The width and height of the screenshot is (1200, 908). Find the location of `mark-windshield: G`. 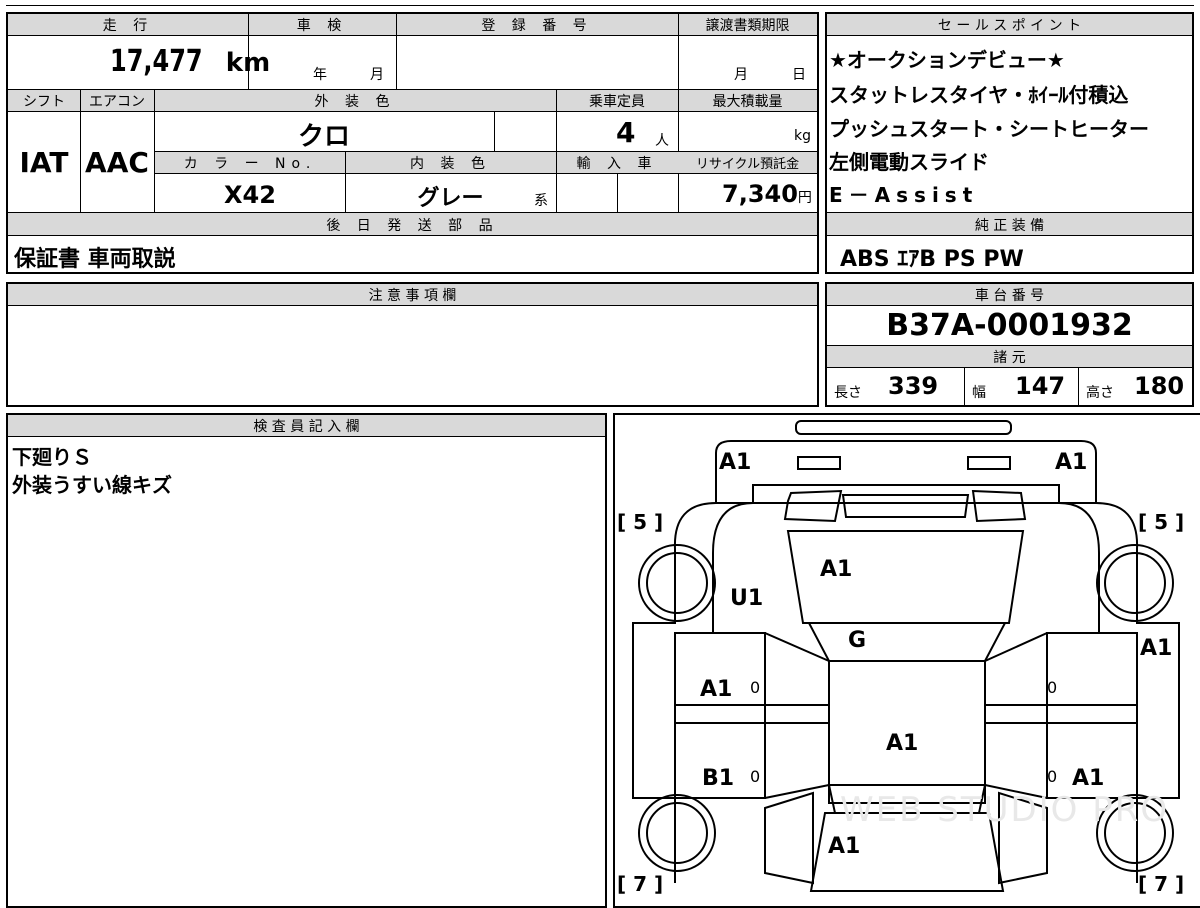

mark-windshield: G is located at coordinates (857, 640).